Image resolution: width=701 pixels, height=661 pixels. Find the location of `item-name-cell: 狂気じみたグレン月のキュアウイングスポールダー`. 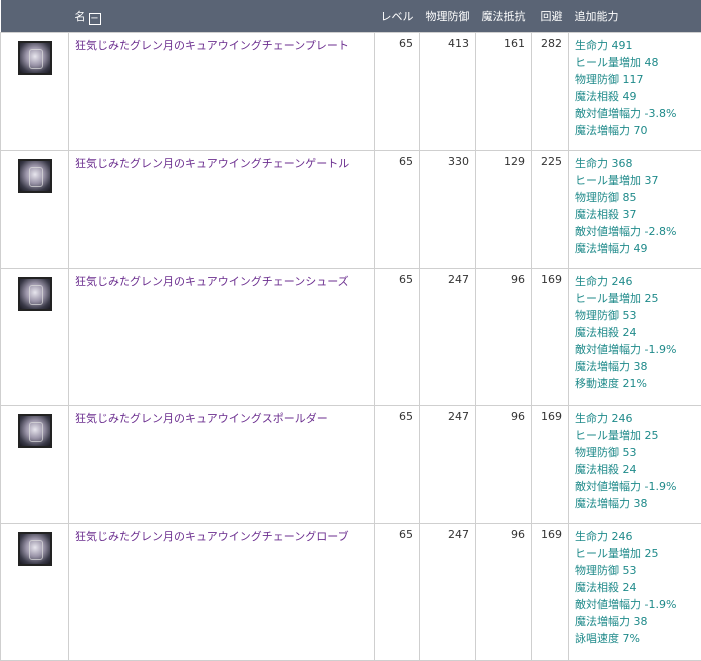

item-name-cell: 狂気じみたグレン月のキュアウイングスポールダー is located at coordinates (221, 464).